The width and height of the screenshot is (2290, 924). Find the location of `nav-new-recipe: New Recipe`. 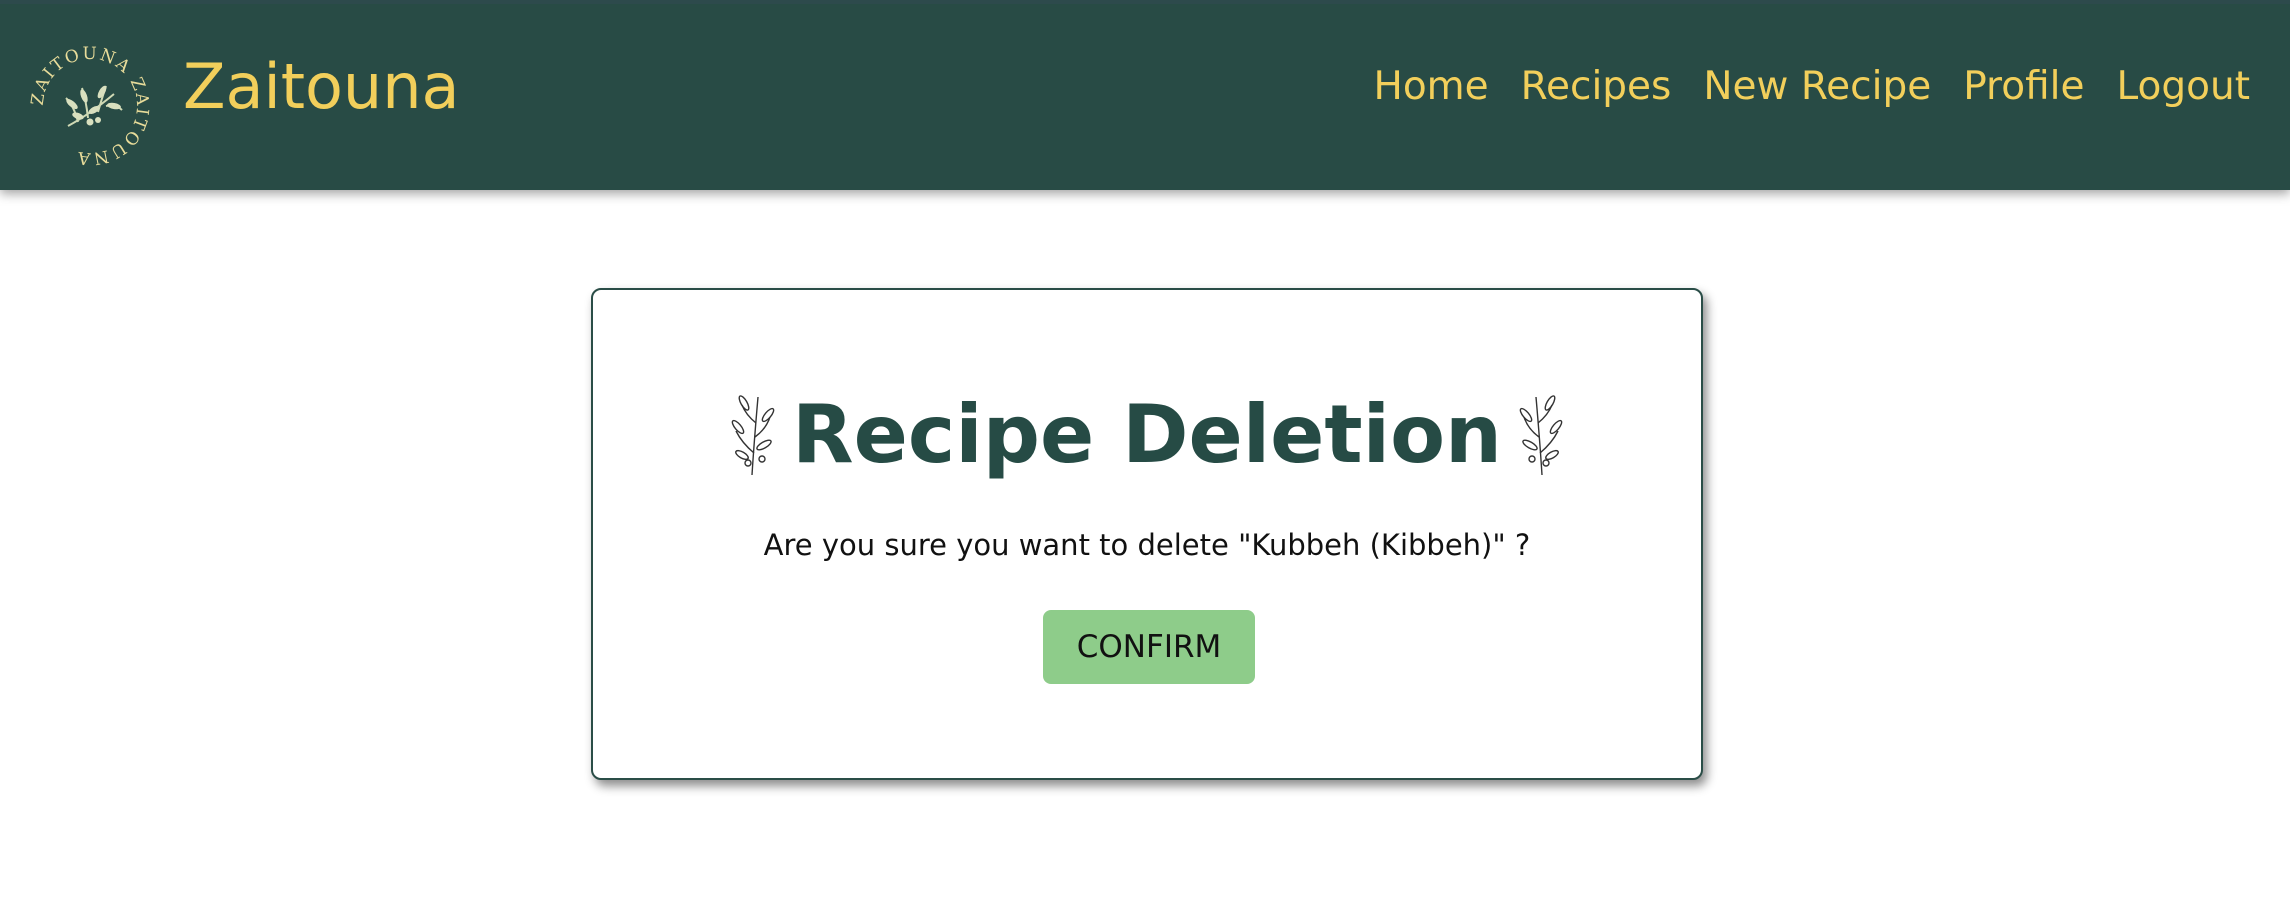

nav-new-recipe: New Recipe is located at coordinates (1817, 86).